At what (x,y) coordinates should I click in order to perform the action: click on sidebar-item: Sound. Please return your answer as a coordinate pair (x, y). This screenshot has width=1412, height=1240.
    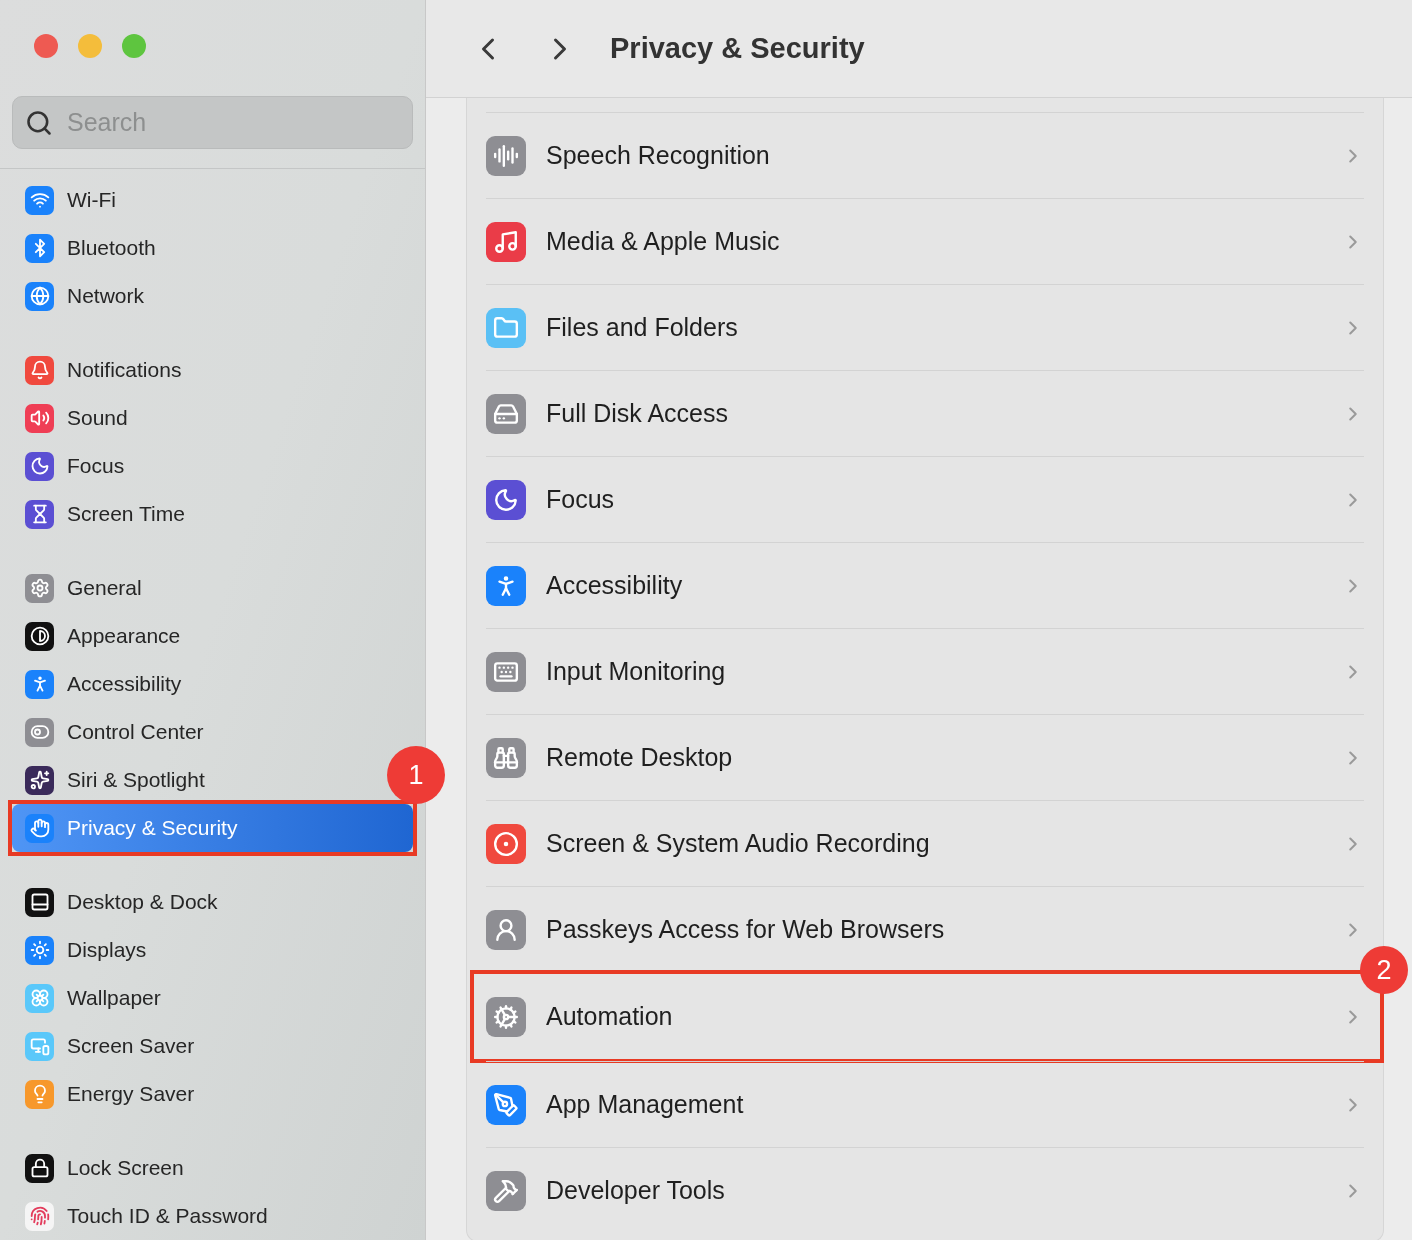
    Looking at the image, I should click on (76, 418).